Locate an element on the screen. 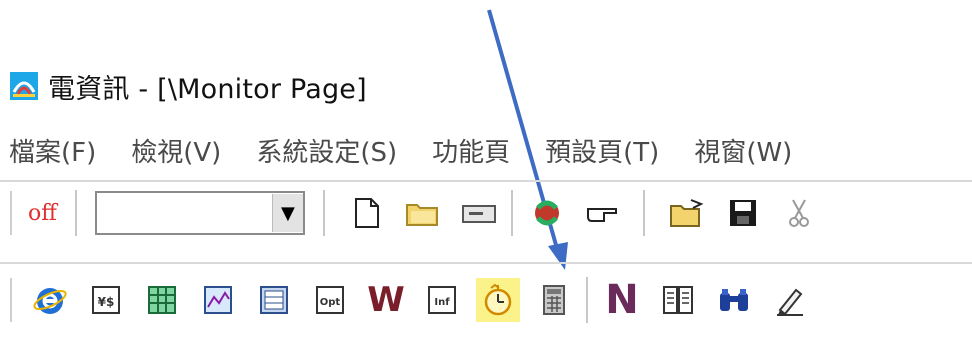 This screenshot has width=972, height=343. pencil-icon is located at coordinates (790, 300).